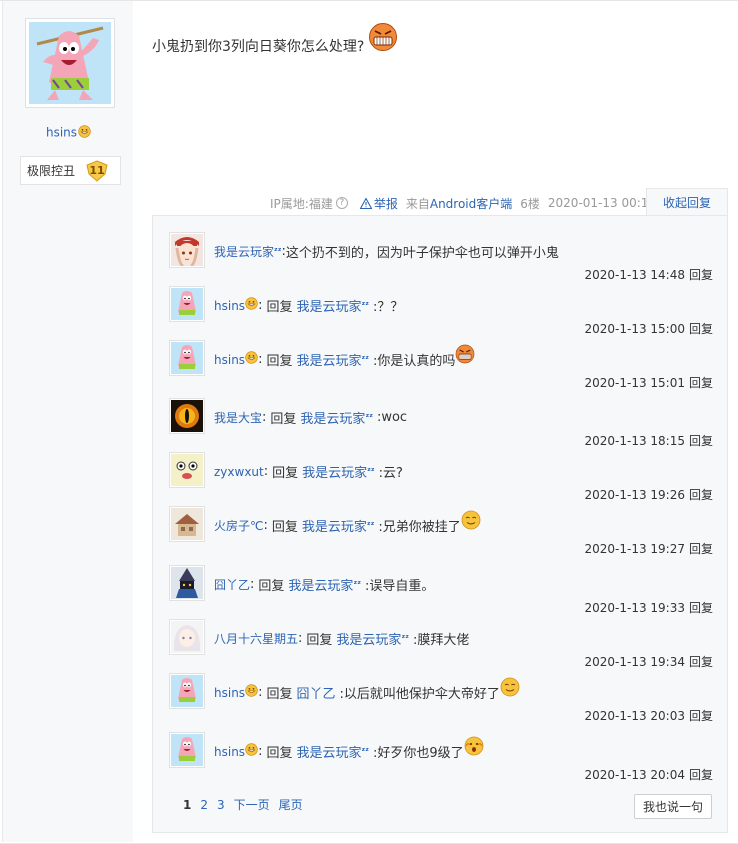 The image size is (738, 844). Describe the element at coordinates (378, 203) in the screenshot. I see `report-link: 举报` at that location.